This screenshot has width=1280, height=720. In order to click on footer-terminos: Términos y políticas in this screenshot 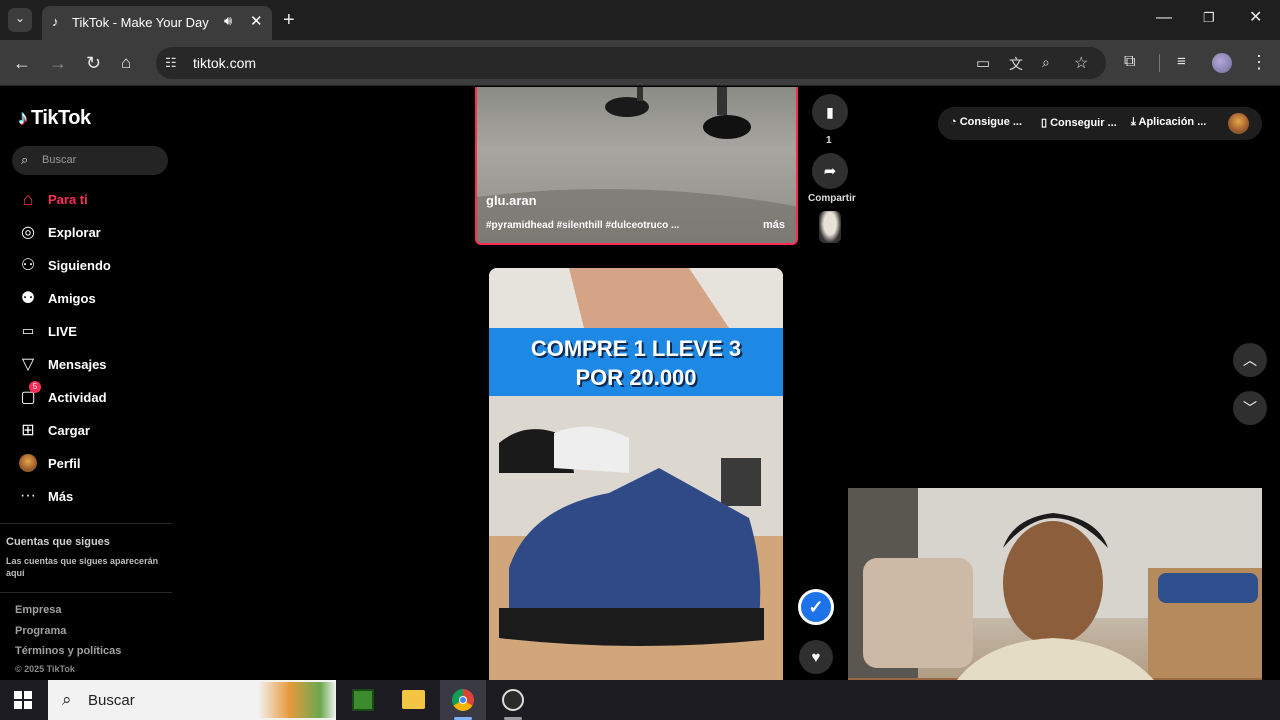, I will do `click(68, 651)`.